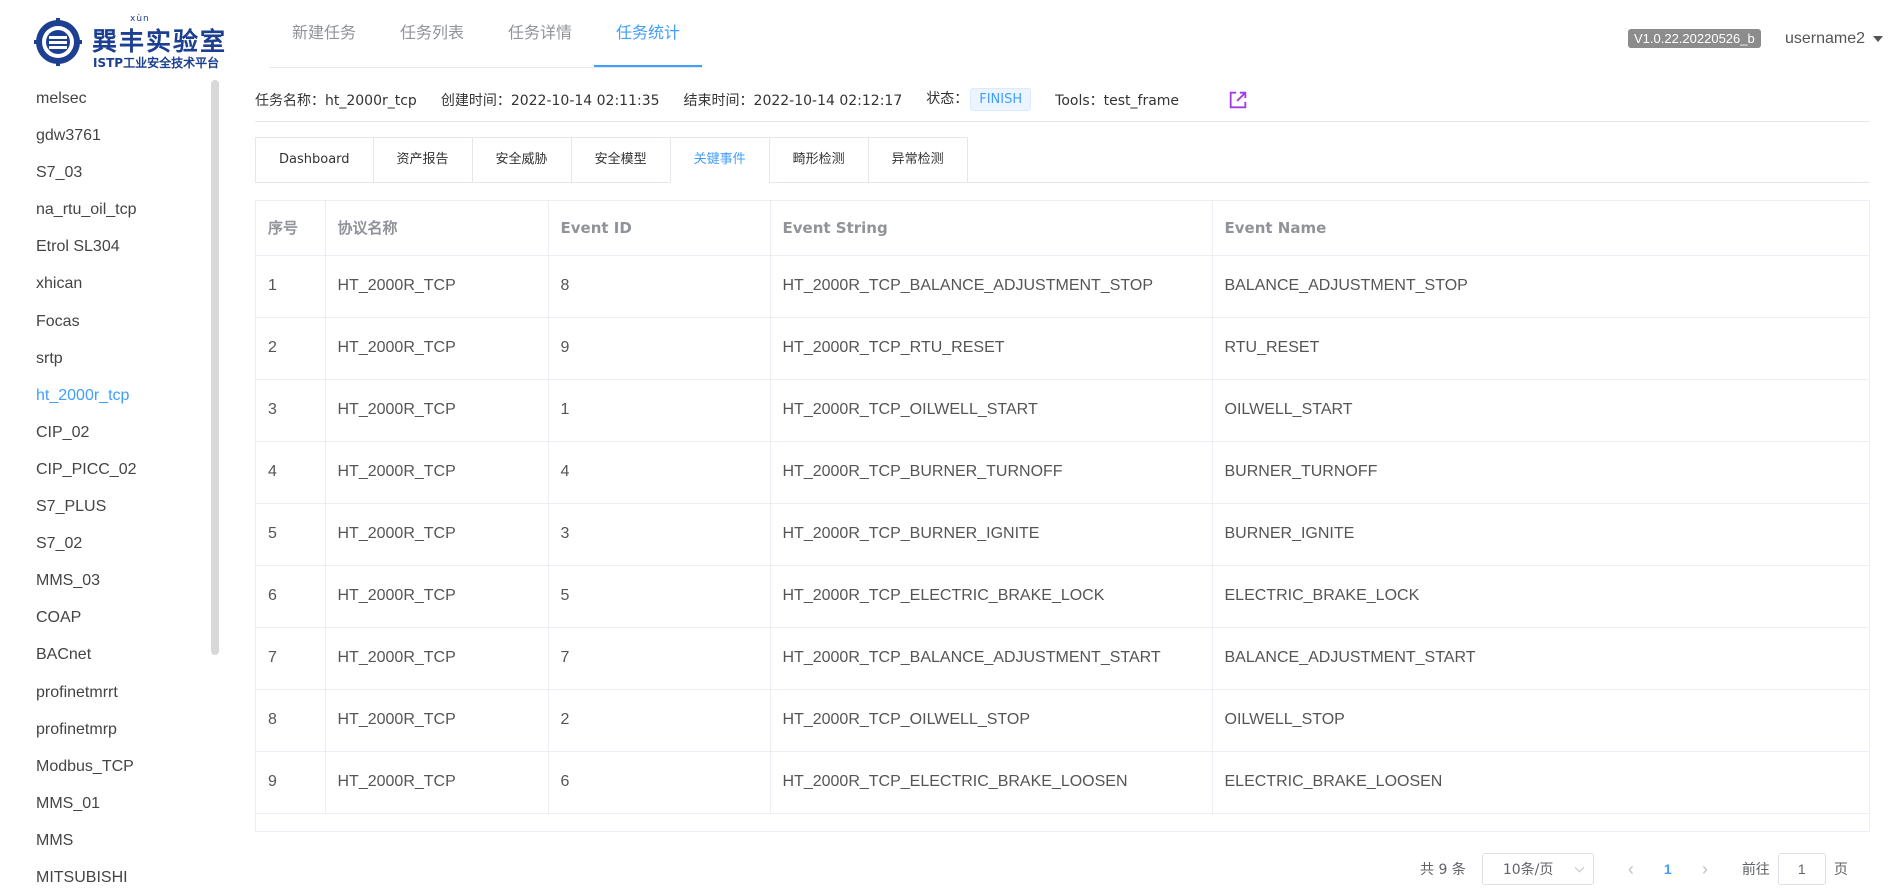  What do you see at coordinates (659, 782) in the screenshot?
I see `cell-event-id: 6` at bounding box center [659, 782].